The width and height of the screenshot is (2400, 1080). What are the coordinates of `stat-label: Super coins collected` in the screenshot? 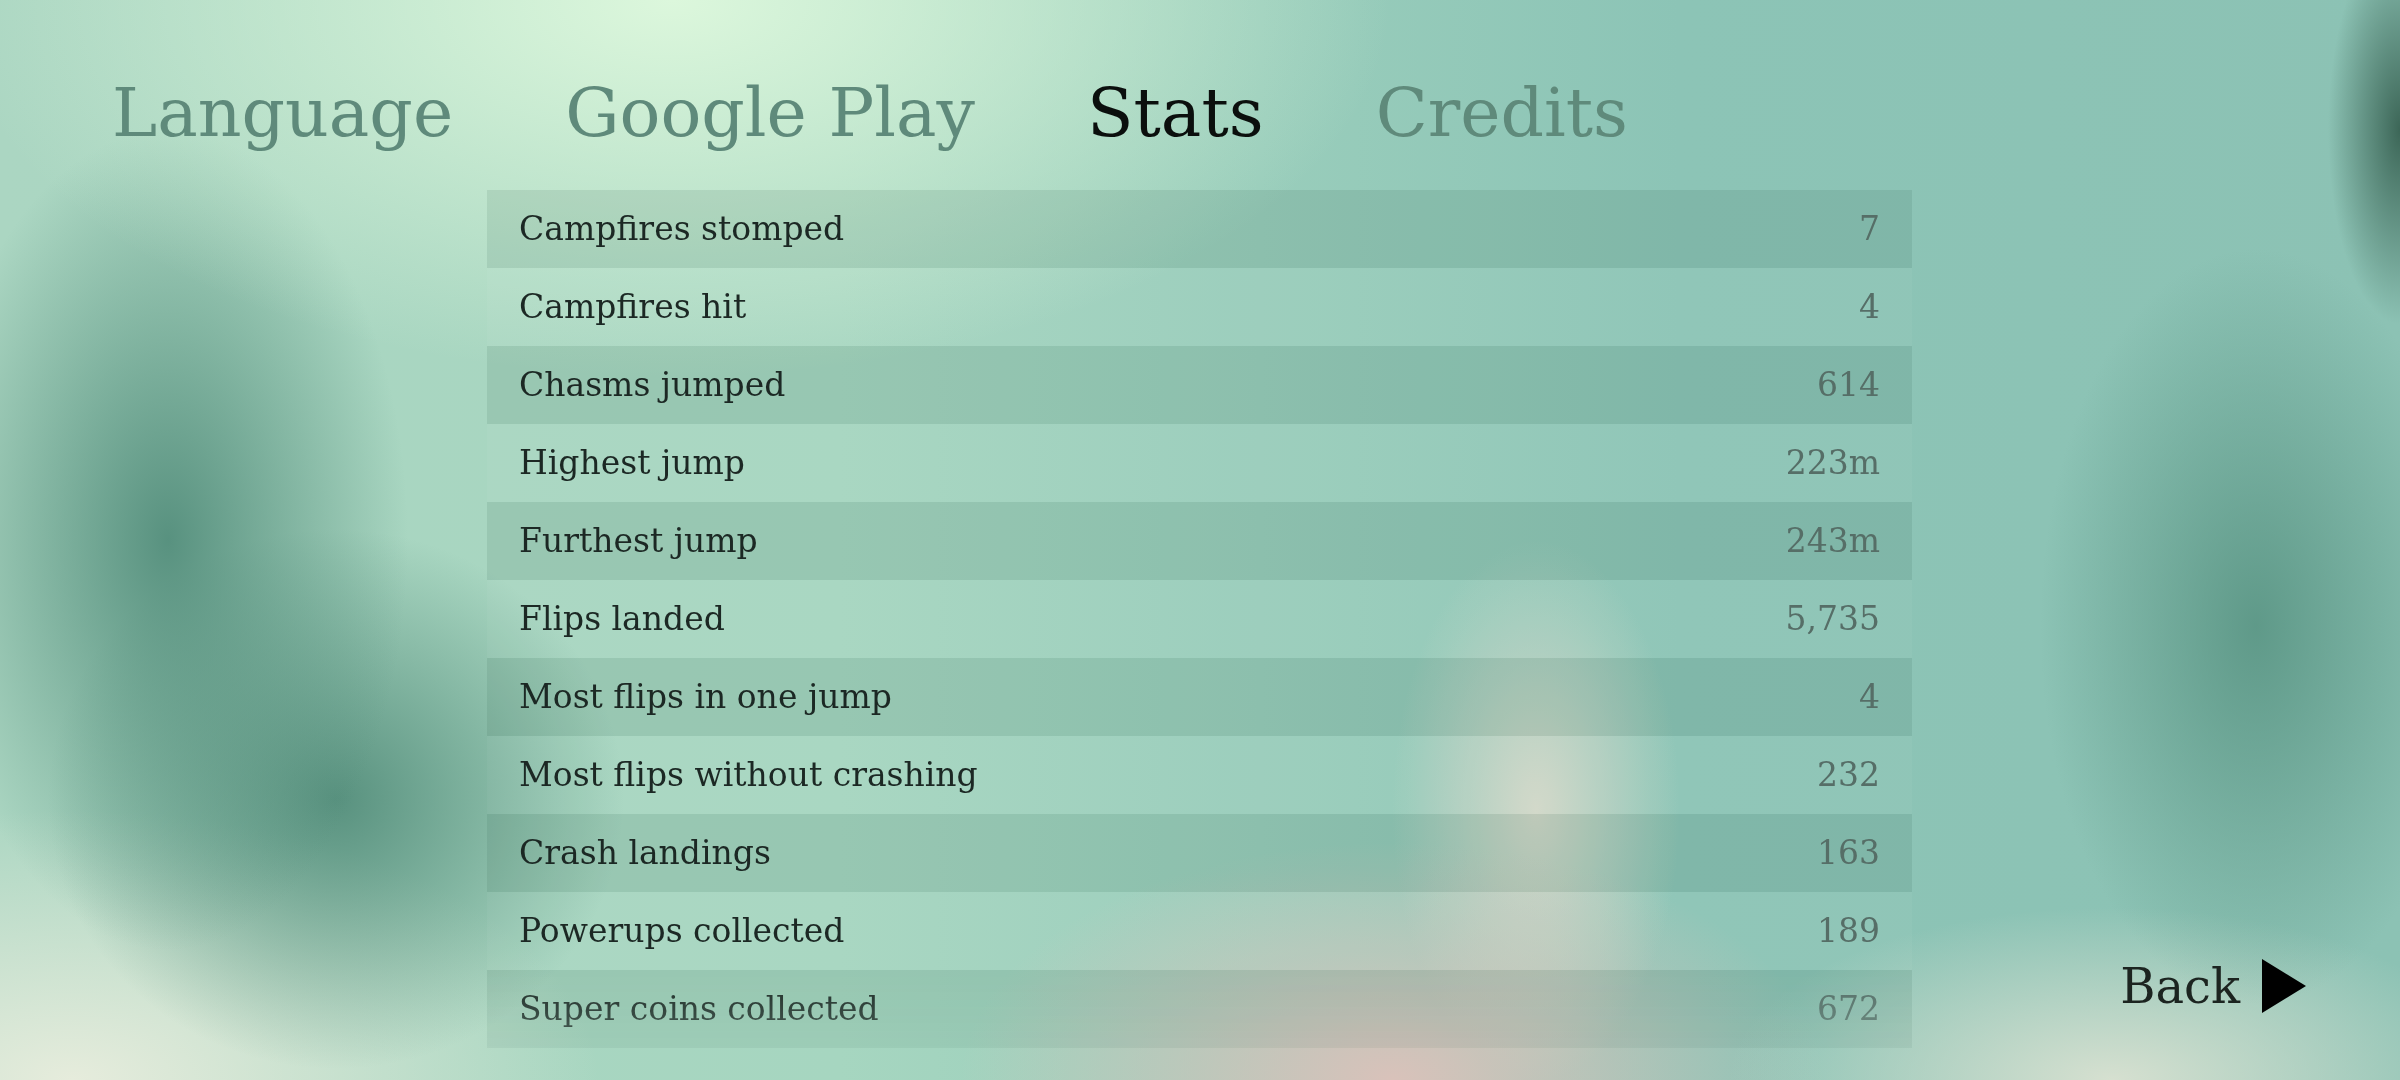 It's located at (699, 1009).